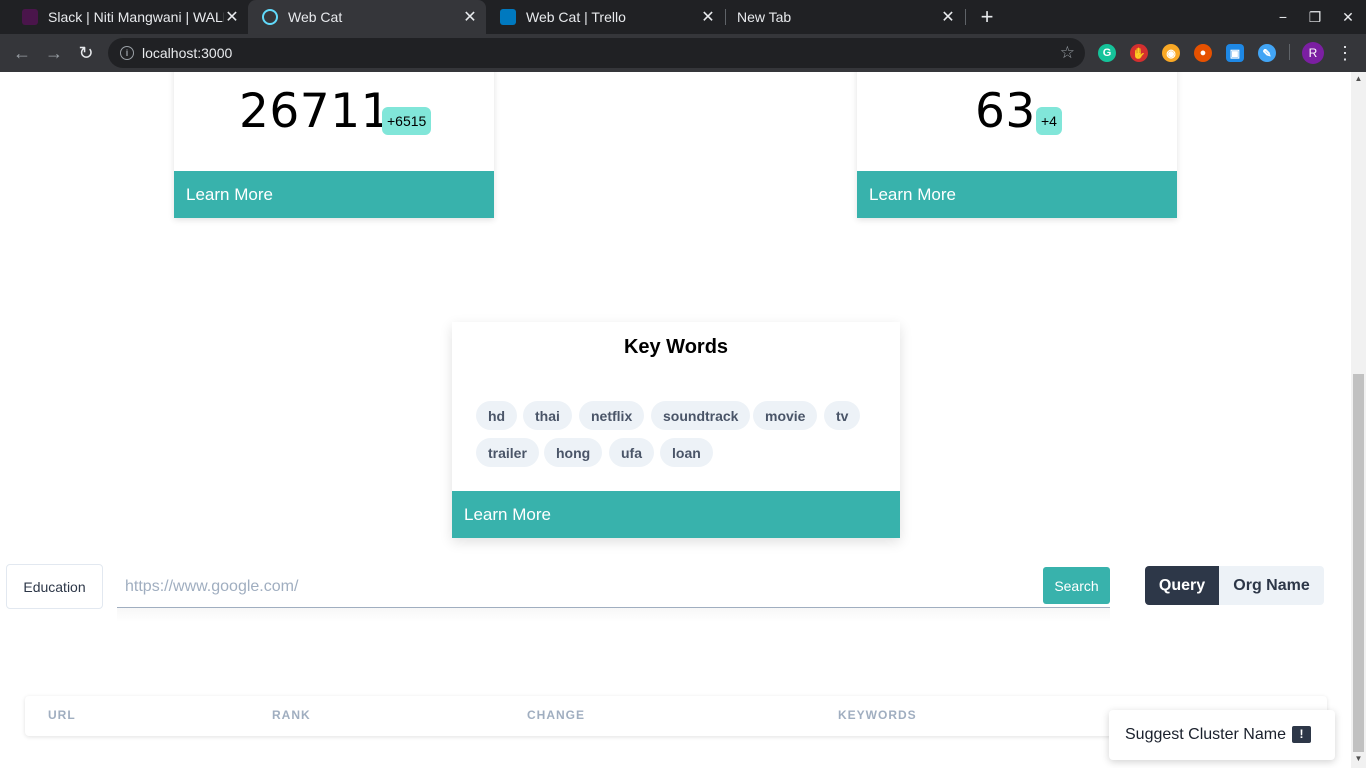 Image resolution: width=1366 pixels, height=768 pixels. Describe the element at coordinates (497, 415) in the screenshot. I see `keyword-chip: hd` at that location.